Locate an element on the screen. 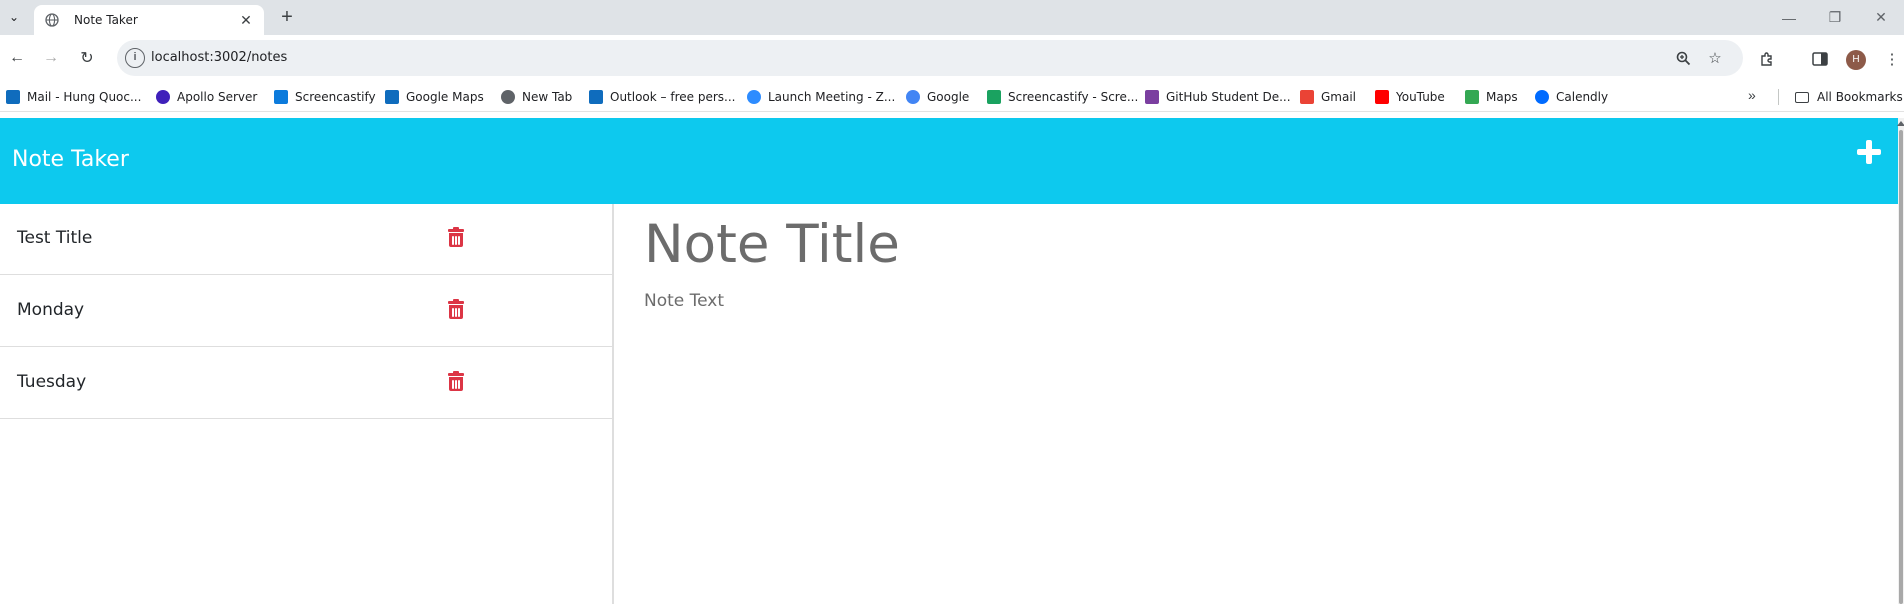 The width and height of the screenshot is (1904, 604). screencastify-icon is located at coordinates (994, 97).